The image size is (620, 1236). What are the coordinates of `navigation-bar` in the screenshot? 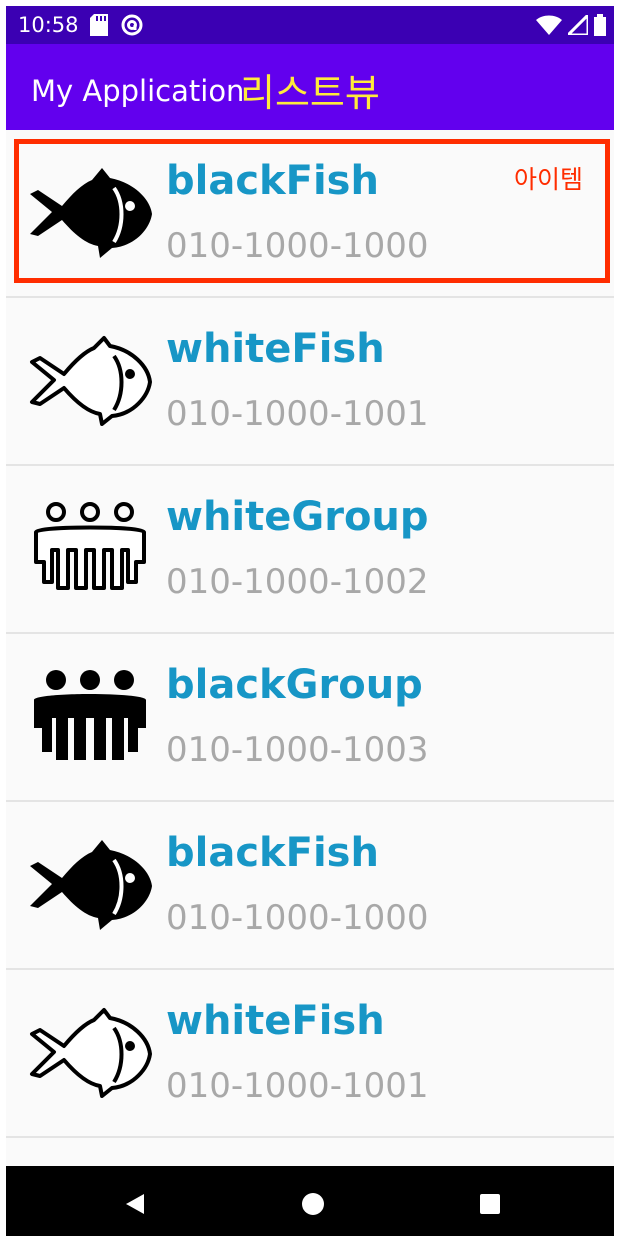 It's located at (310, 1201).